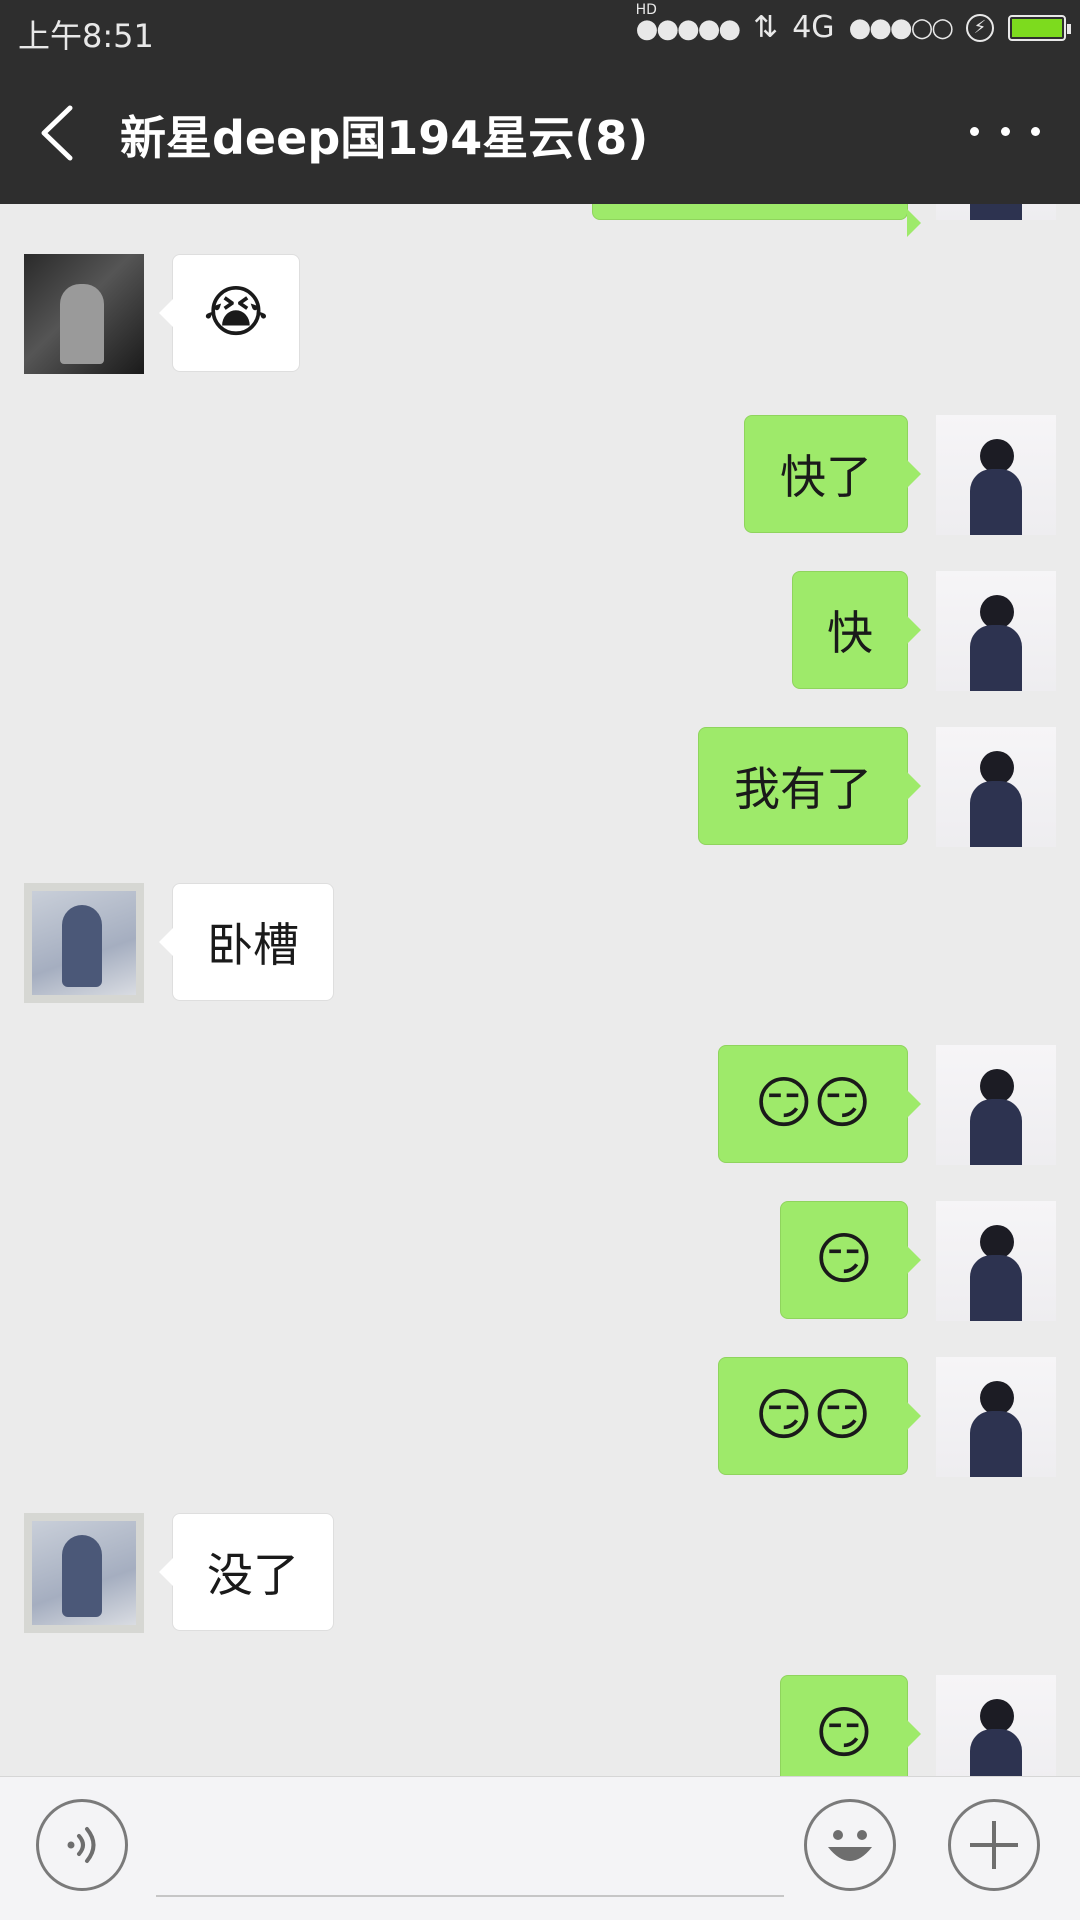 This screenshot has width=1080, height=1920. Describe the element at coordinates (540, 31) in the screenshot. I see `status-bar: 上午8:51 HD ●●●●● ⇅ 4G ●●●○○ ⚡` at that location.